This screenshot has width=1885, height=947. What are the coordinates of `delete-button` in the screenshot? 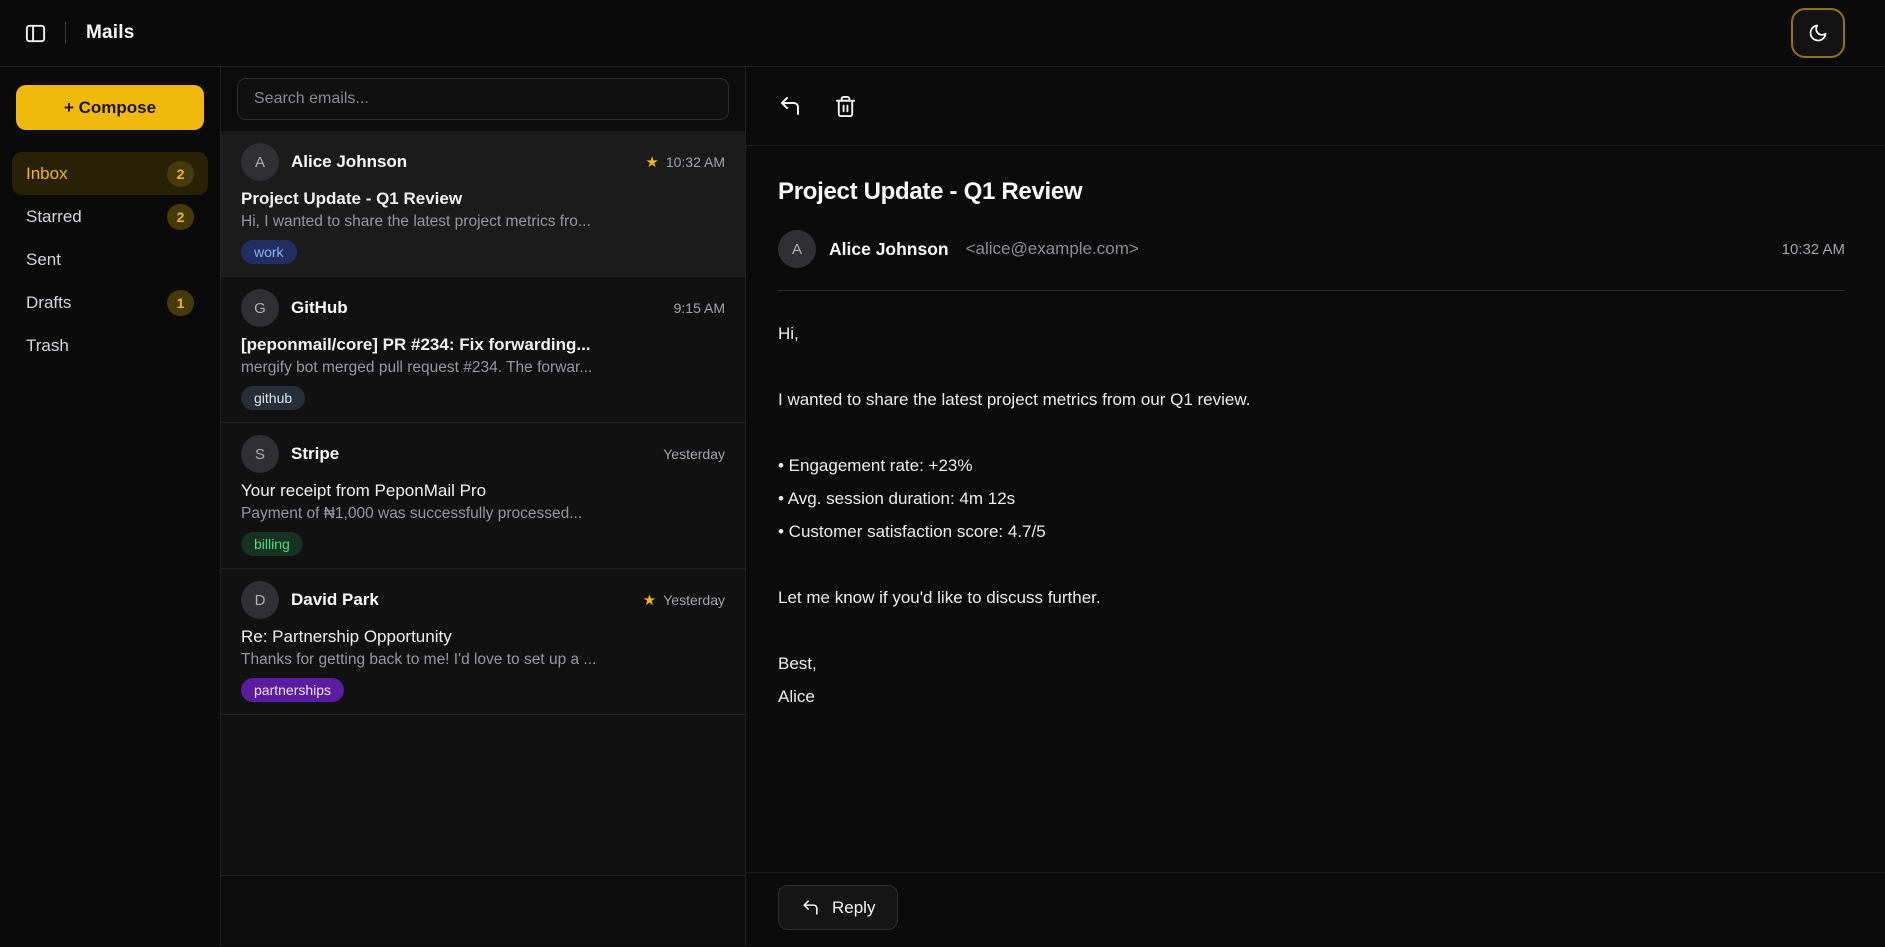 It's located at (845, 106).